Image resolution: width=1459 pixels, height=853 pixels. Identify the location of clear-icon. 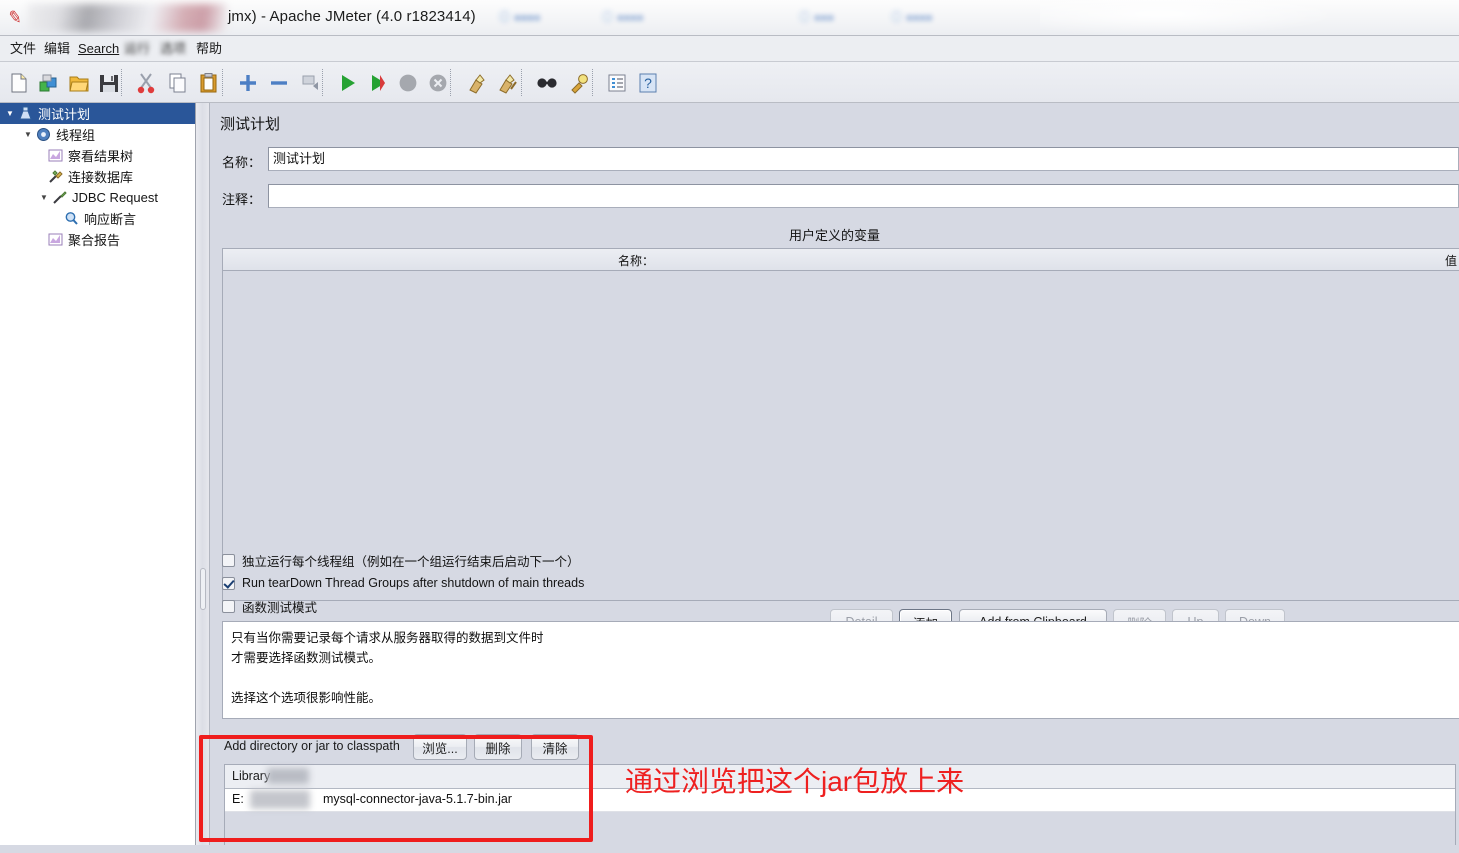
(477, 83).